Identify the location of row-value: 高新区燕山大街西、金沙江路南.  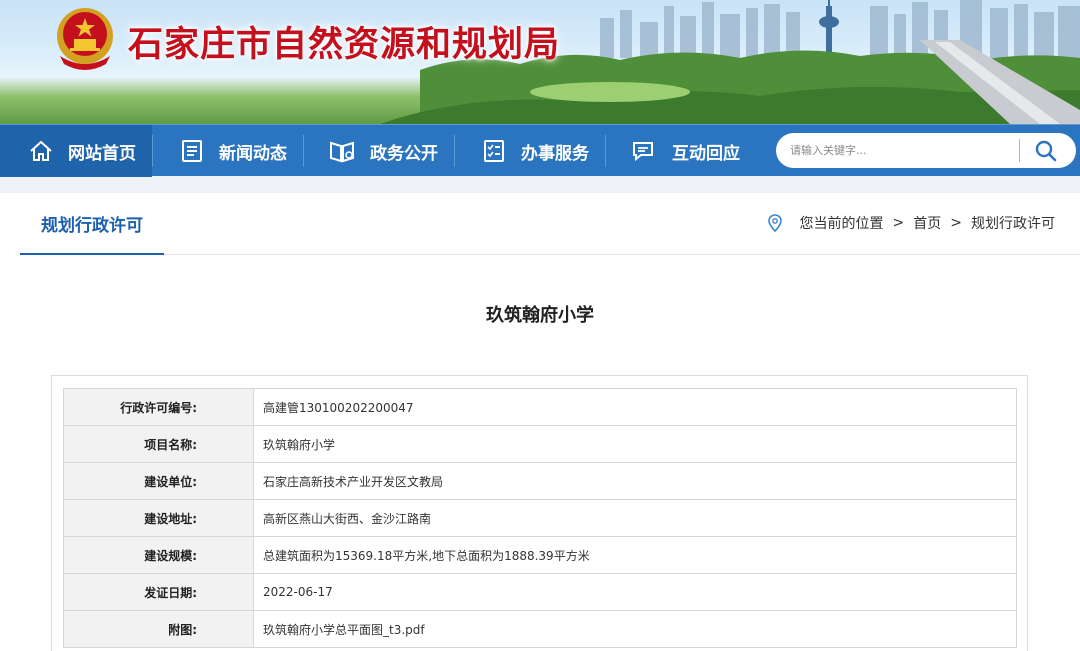
(635, 518).